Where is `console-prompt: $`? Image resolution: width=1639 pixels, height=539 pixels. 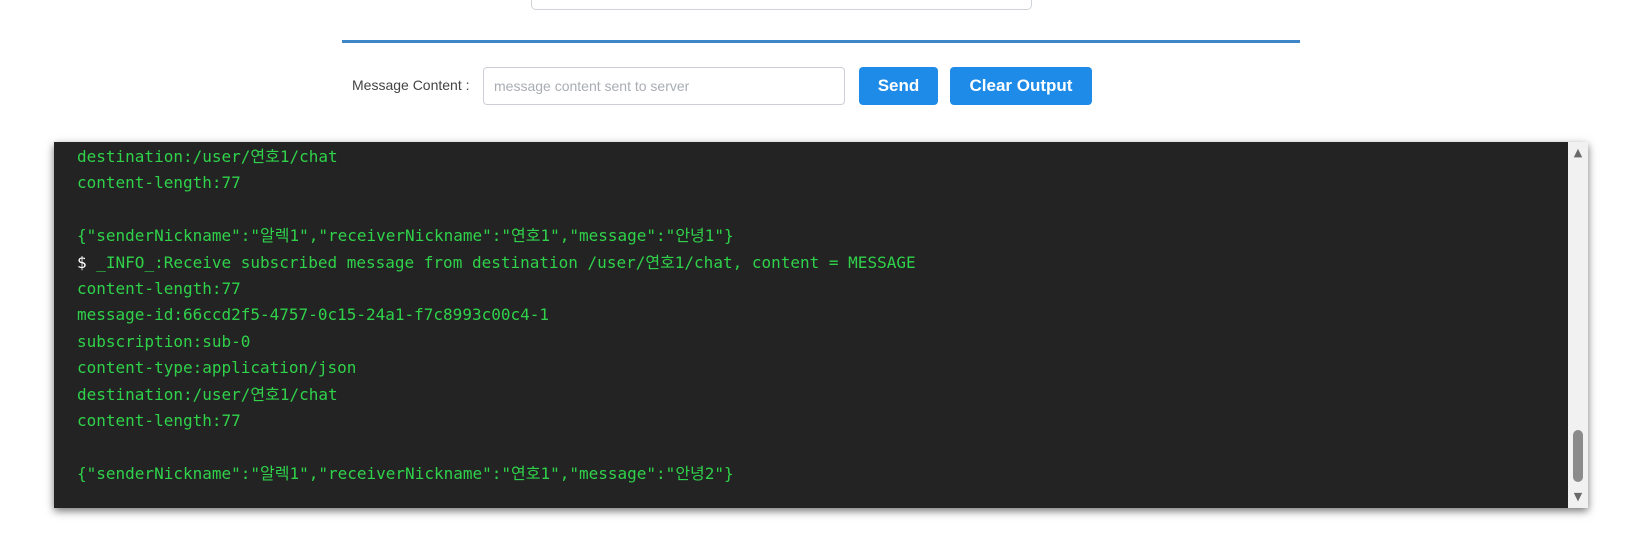
console-prompt: $ is located at coordinates (82, 262).